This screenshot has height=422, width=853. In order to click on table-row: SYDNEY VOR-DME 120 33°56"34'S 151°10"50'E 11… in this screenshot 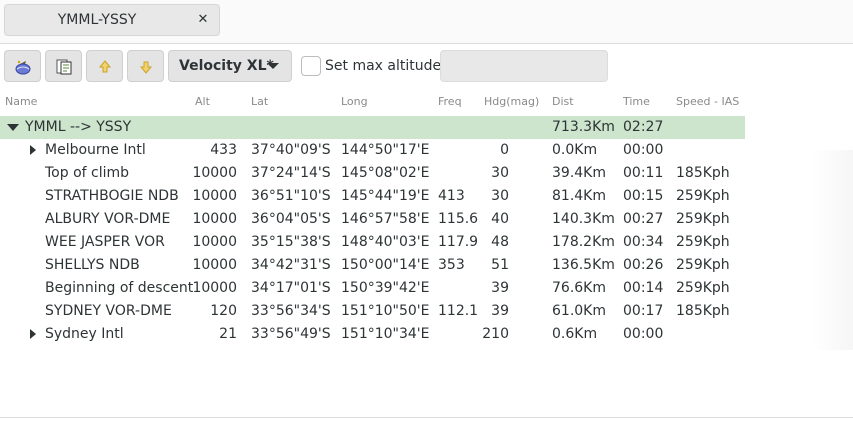, I will do `click(372, 311)`.